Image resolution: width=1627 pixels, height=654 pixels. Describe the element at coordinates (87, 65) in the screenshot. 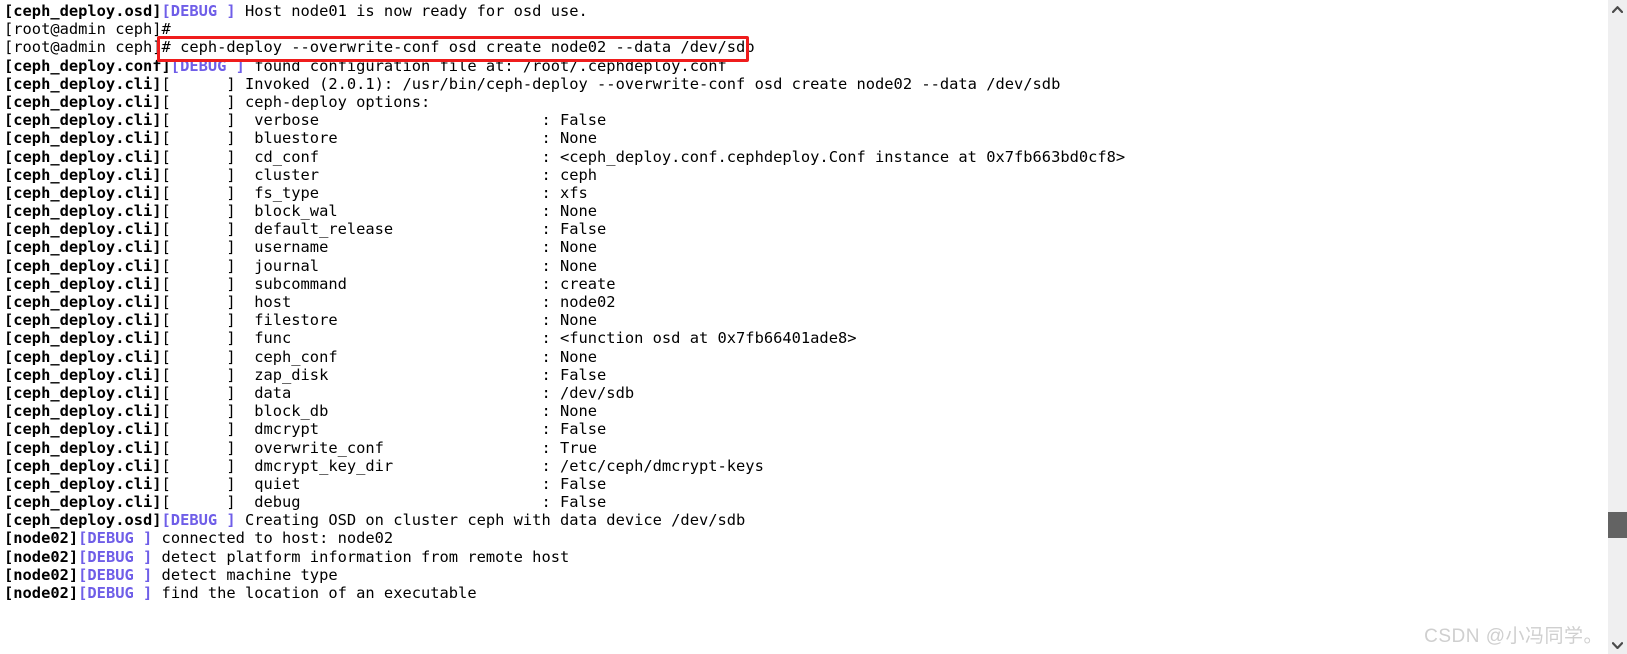

I see `log-source: [ceph_deploy.conf]` at that location.